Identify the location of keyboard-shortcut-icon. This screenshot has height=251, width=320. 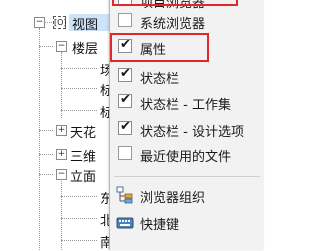
(125, 222).